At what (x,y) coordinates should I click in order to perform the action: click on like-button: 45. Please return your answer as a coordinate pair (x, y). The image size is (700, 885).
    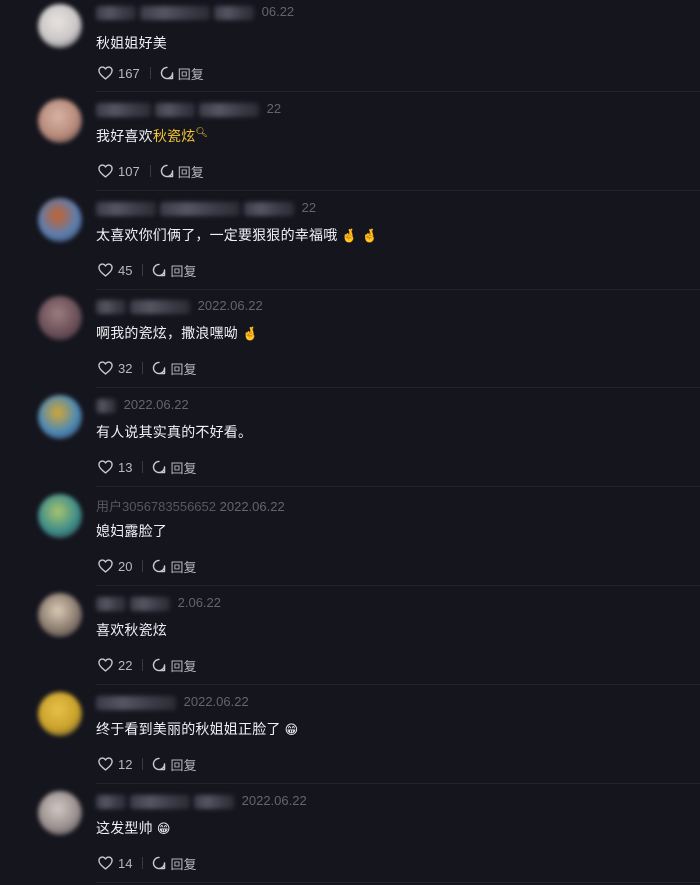
    Looking at the image, I should click on (115, 270).